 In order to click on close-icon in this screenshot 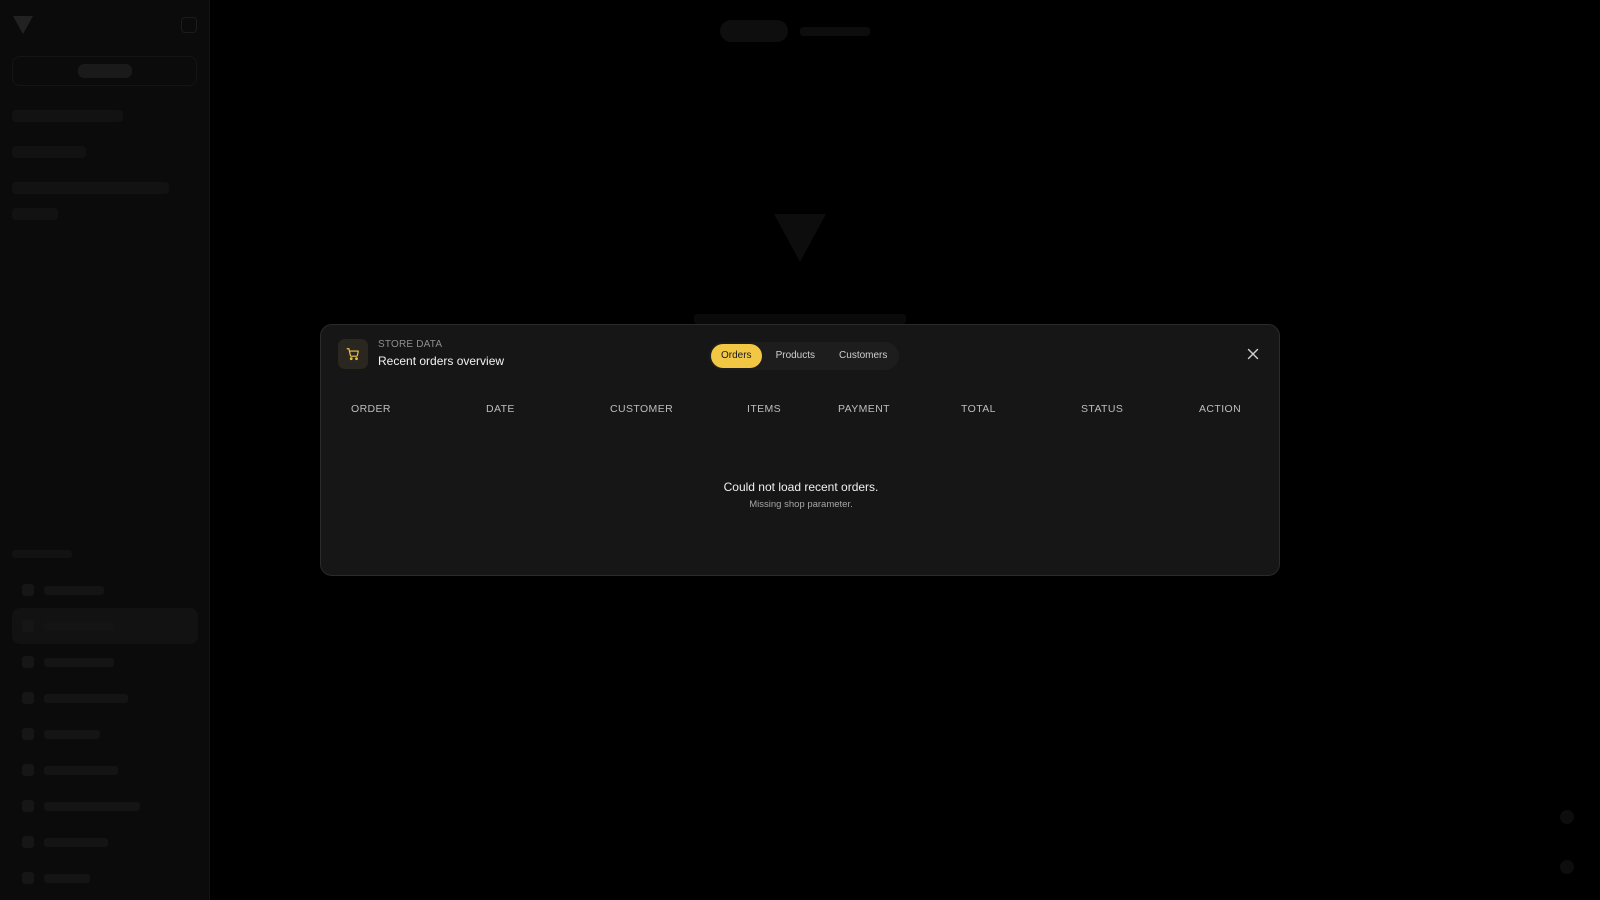, I will do `click(1253, 354)`.